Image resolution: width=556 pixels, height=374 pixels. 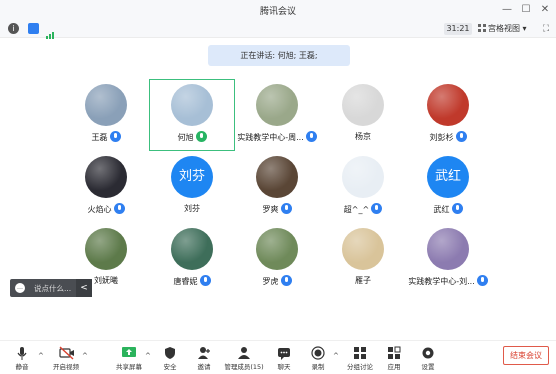 I want to click on title-bar: 腾讯会议 — ☐ ✕, so click(x=278, y=10).